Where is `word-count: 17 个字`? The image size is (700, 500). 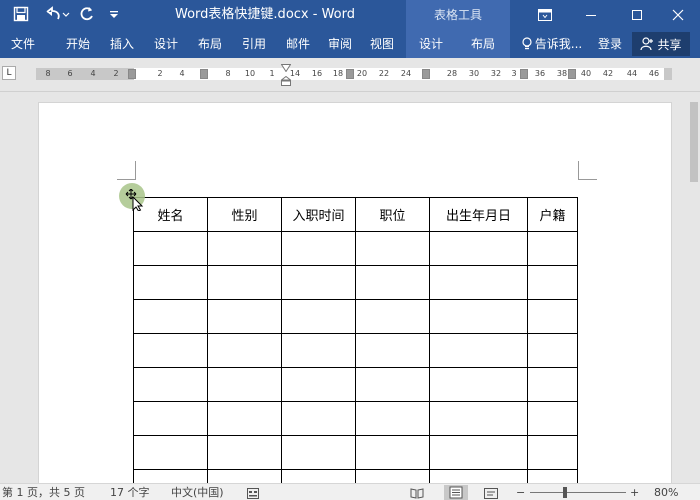 word-count: 17 个字 is located at coordinates (130, 492).